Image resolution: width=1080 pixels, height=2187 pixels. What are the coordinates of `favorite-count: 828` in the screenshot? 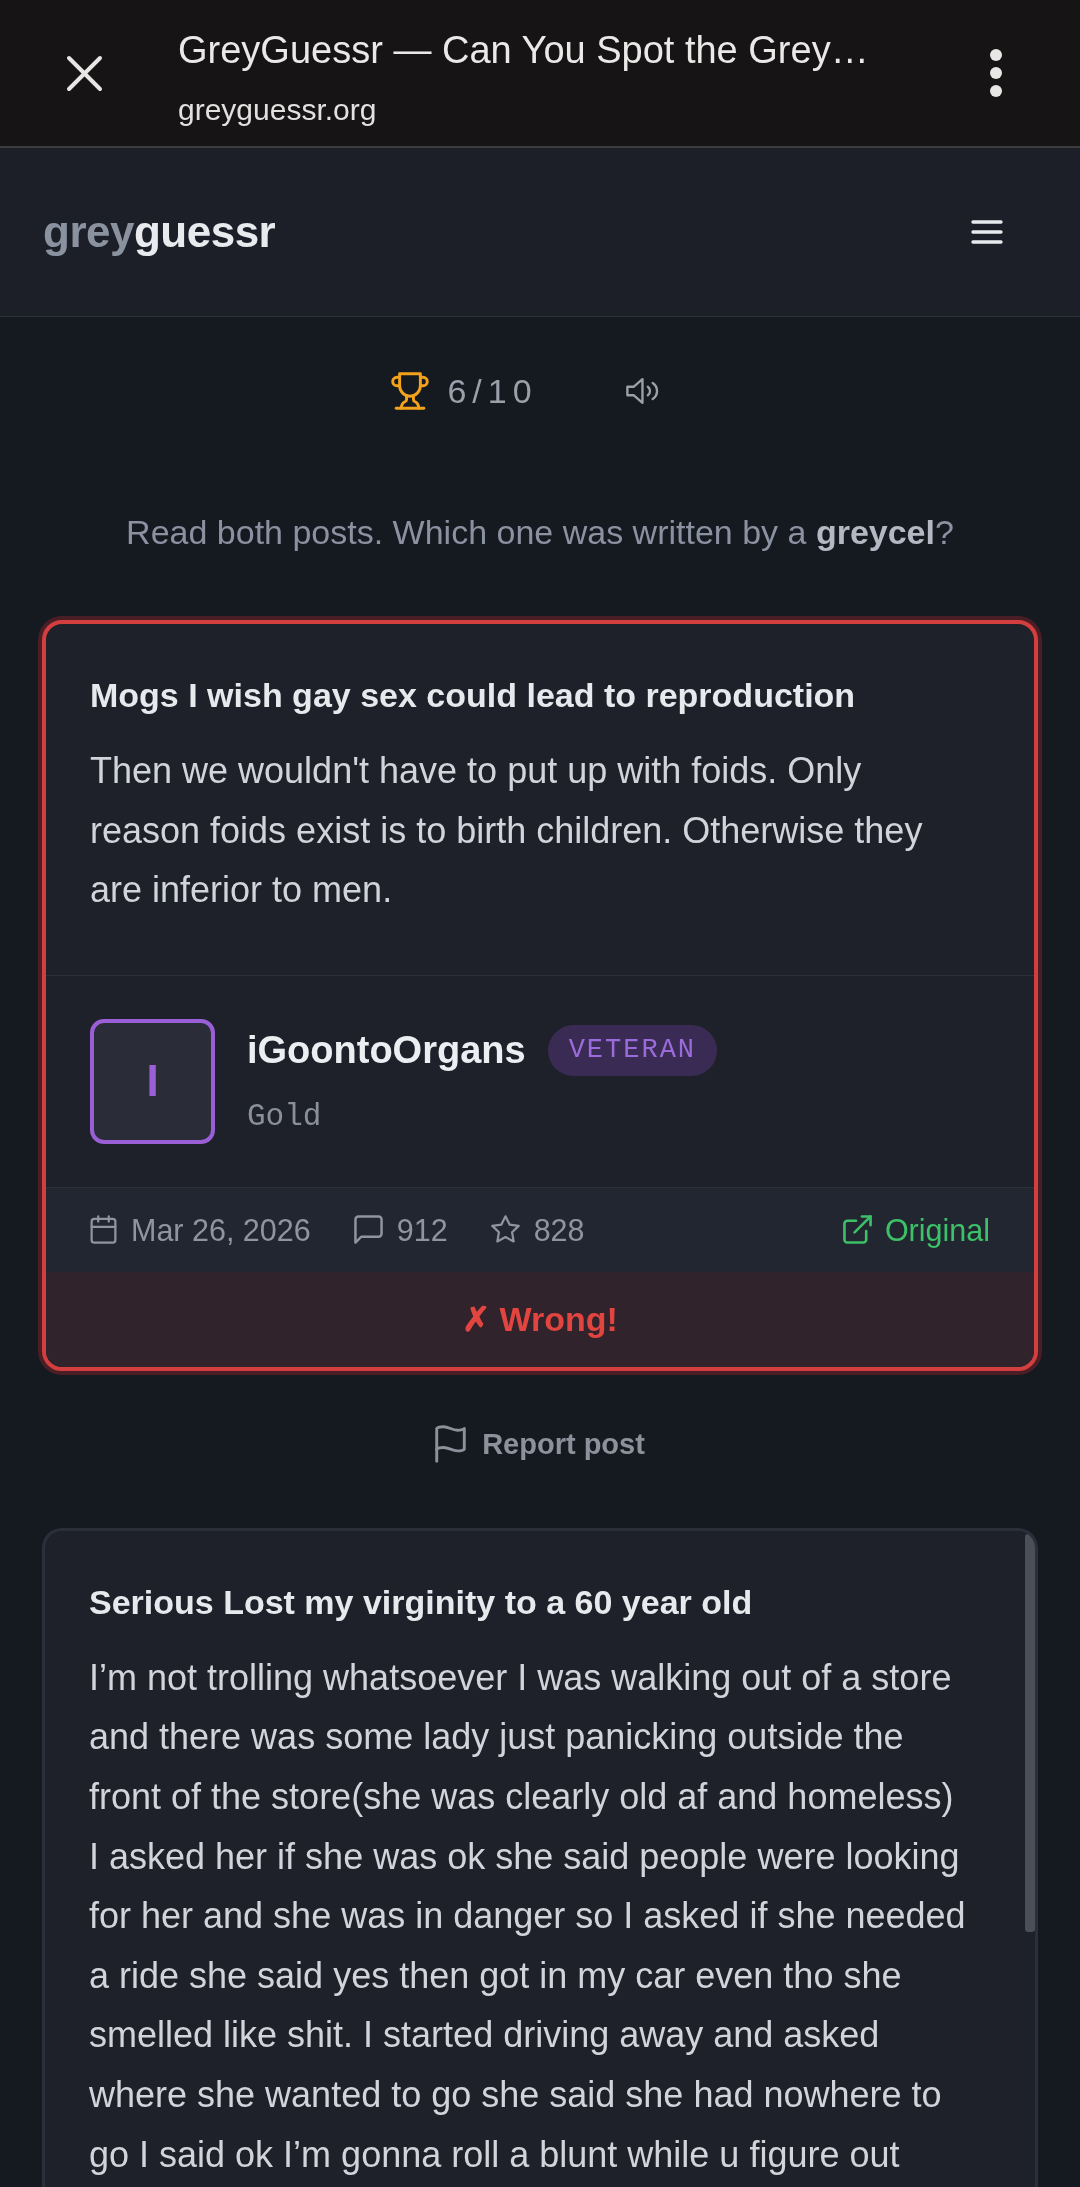 It's located at (559, 1229).